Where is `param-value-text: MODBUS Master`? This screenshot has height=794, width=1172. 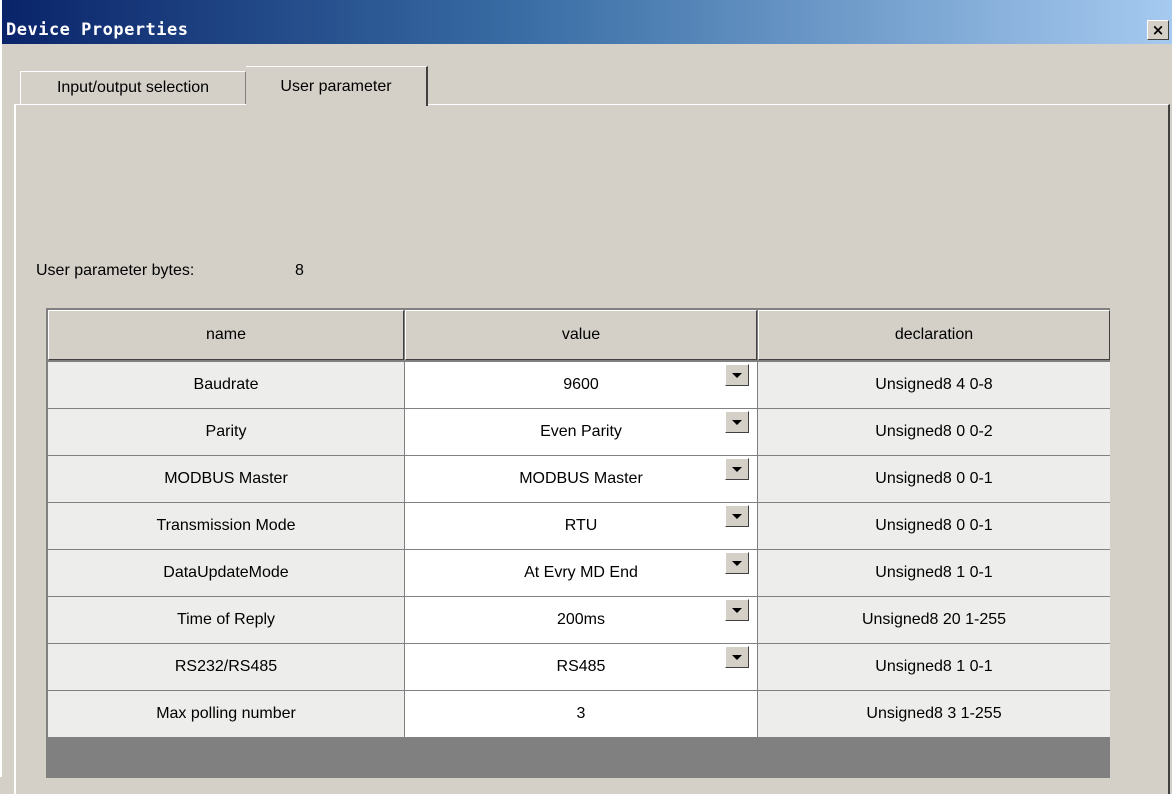 param-value-text: MODBUS Master is located at coordinates (581, 478).